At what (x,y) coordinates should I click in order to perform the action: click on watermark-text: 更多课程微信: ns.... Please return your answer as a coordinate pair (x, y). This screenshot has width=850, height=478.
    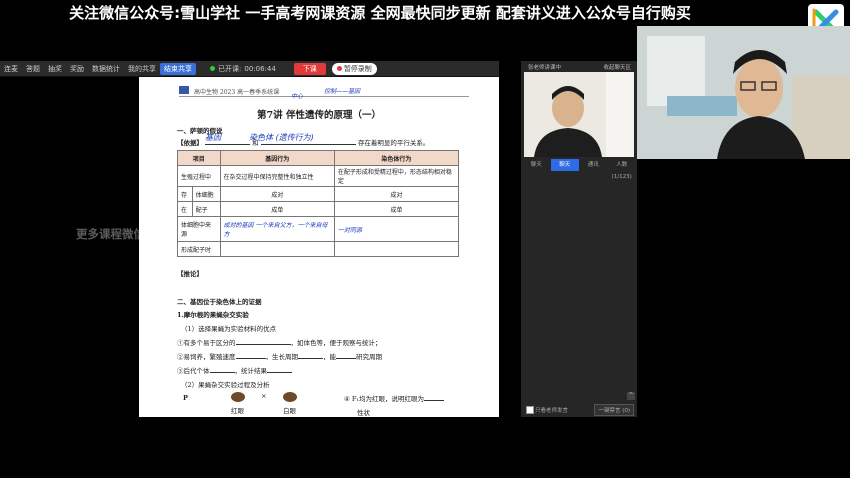
    Looking at the image, I should click on (129, 234).